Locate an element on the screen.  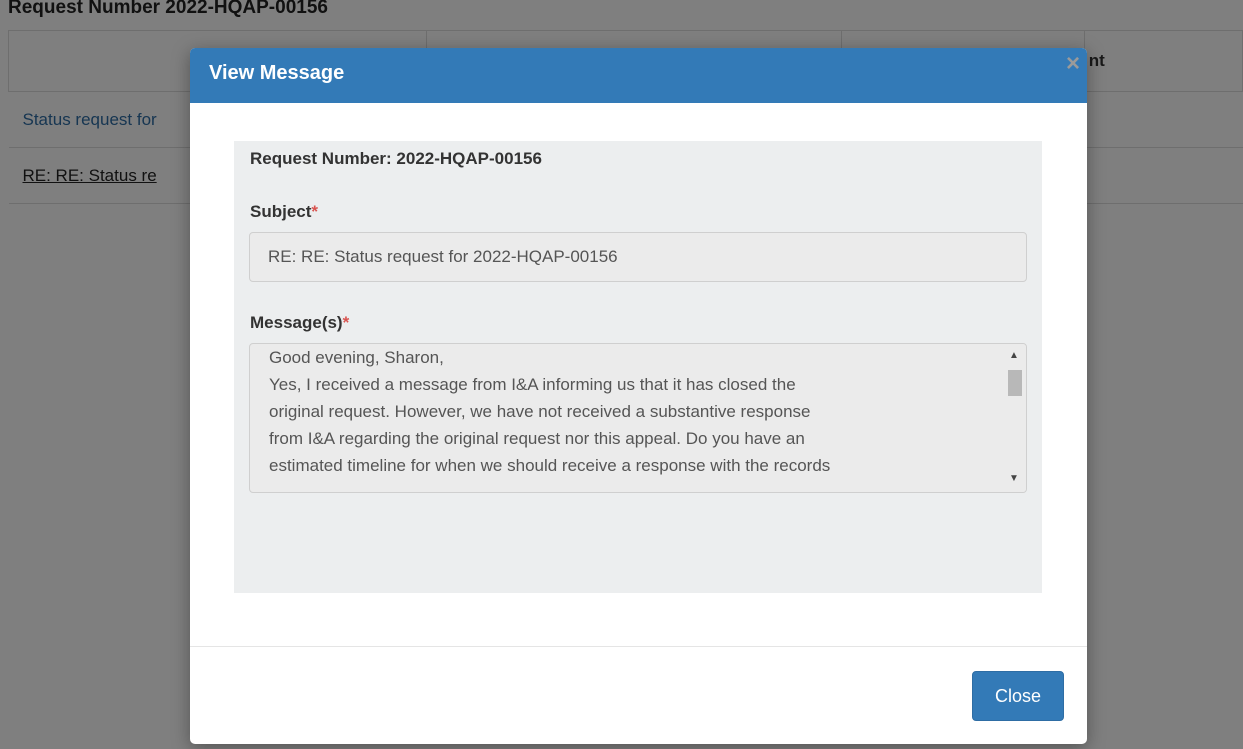
close-button: Close is located at coordinates (1018, 696).